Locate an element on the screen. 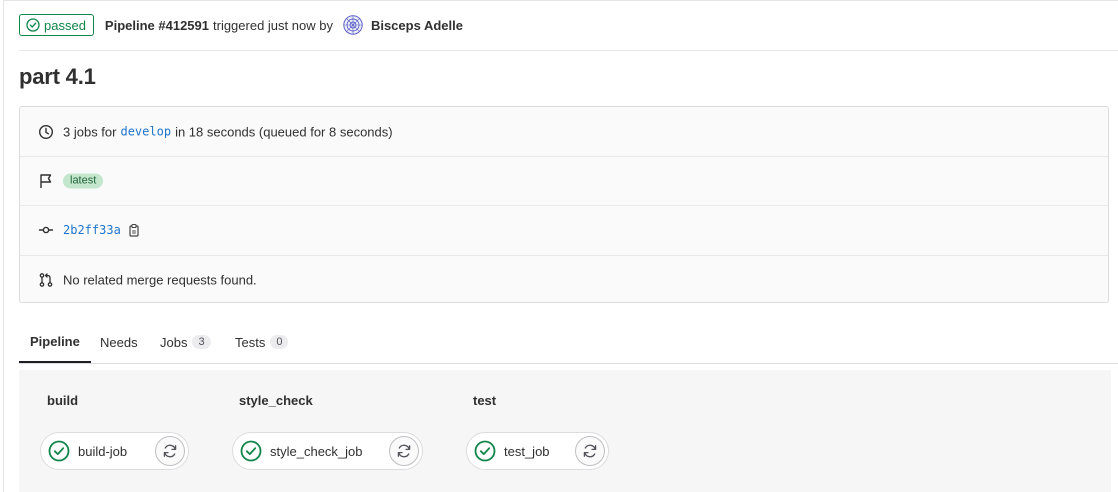 The height and width of the screenshot is (492, 1118). flag-icon is located at coordinates (46, 180).